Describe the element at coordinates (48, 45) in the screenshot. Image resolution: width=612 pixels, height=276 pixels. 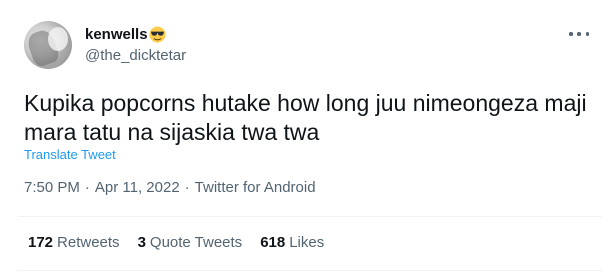
I see `avatar` at that location.